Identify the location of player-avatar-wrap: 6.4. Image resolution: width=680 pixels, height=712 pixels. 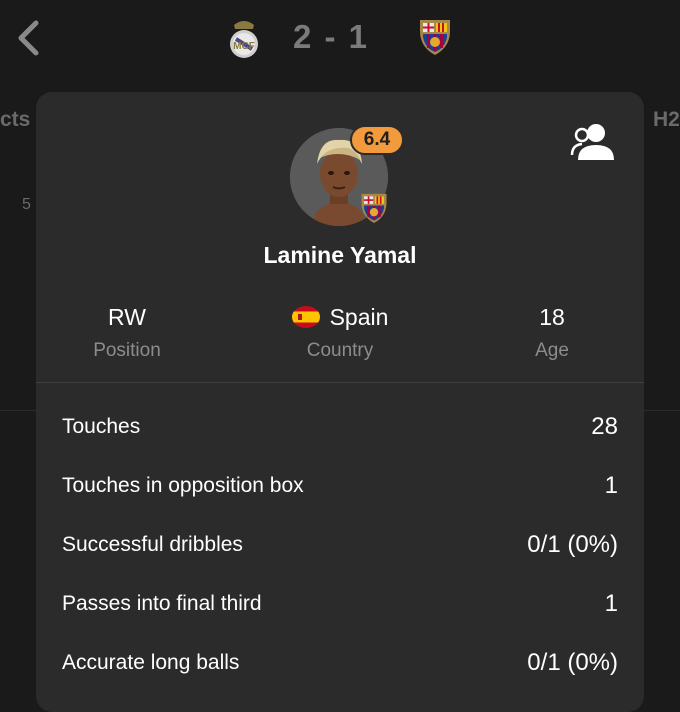
(347, 176).